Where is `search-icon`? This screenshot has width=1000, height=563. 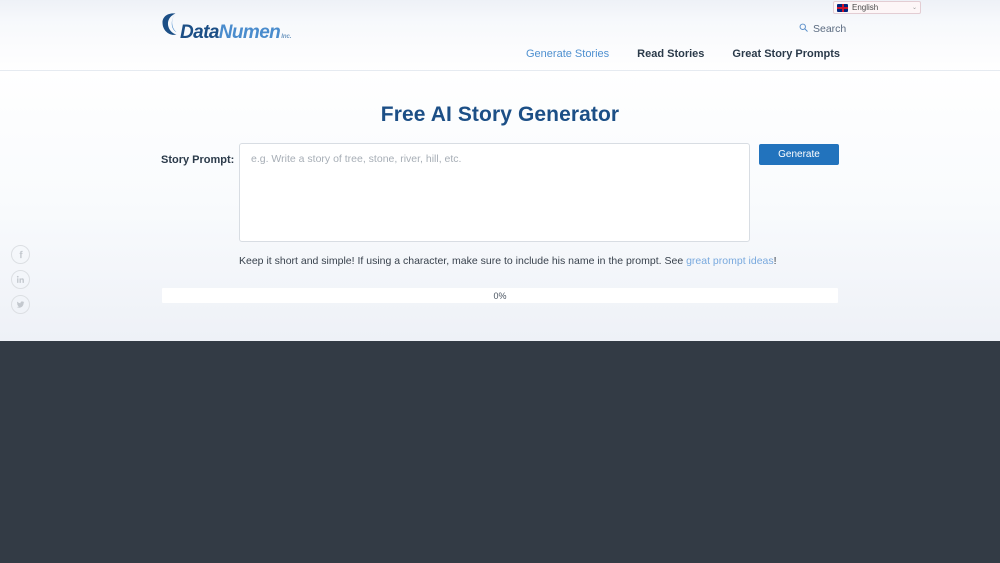 search-icon is located at coordinates (803, 29).